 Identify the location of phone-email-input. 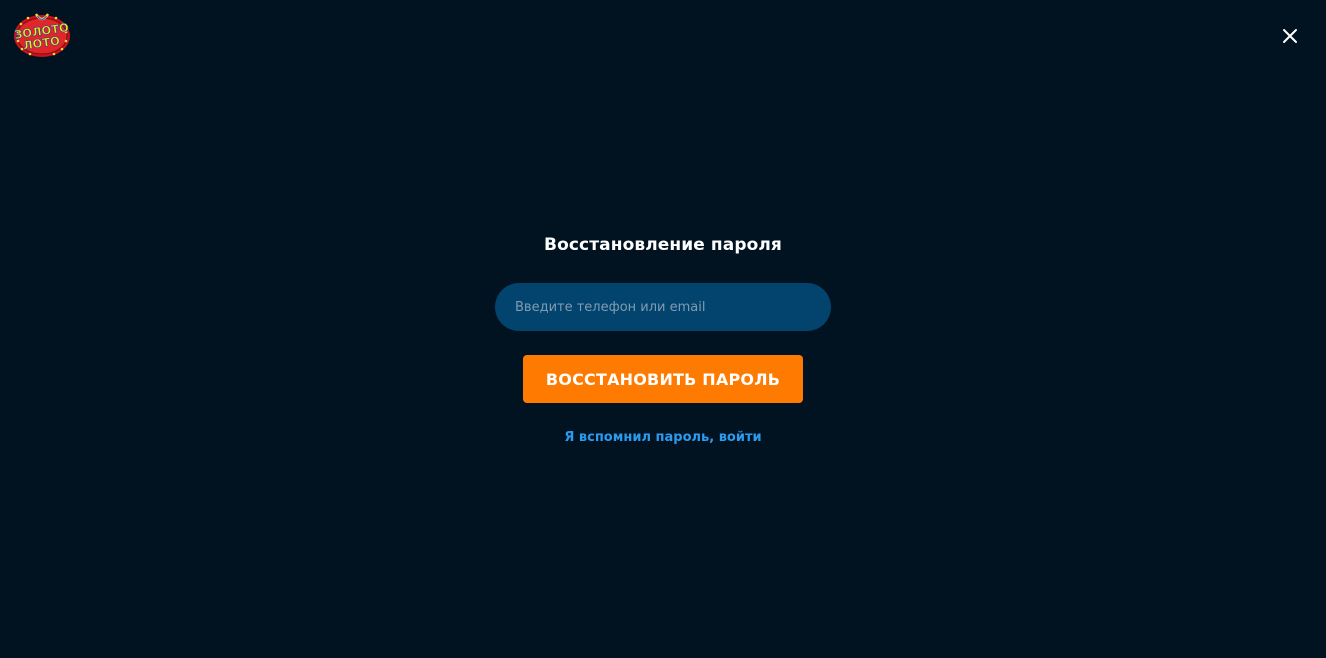
(663, 307).